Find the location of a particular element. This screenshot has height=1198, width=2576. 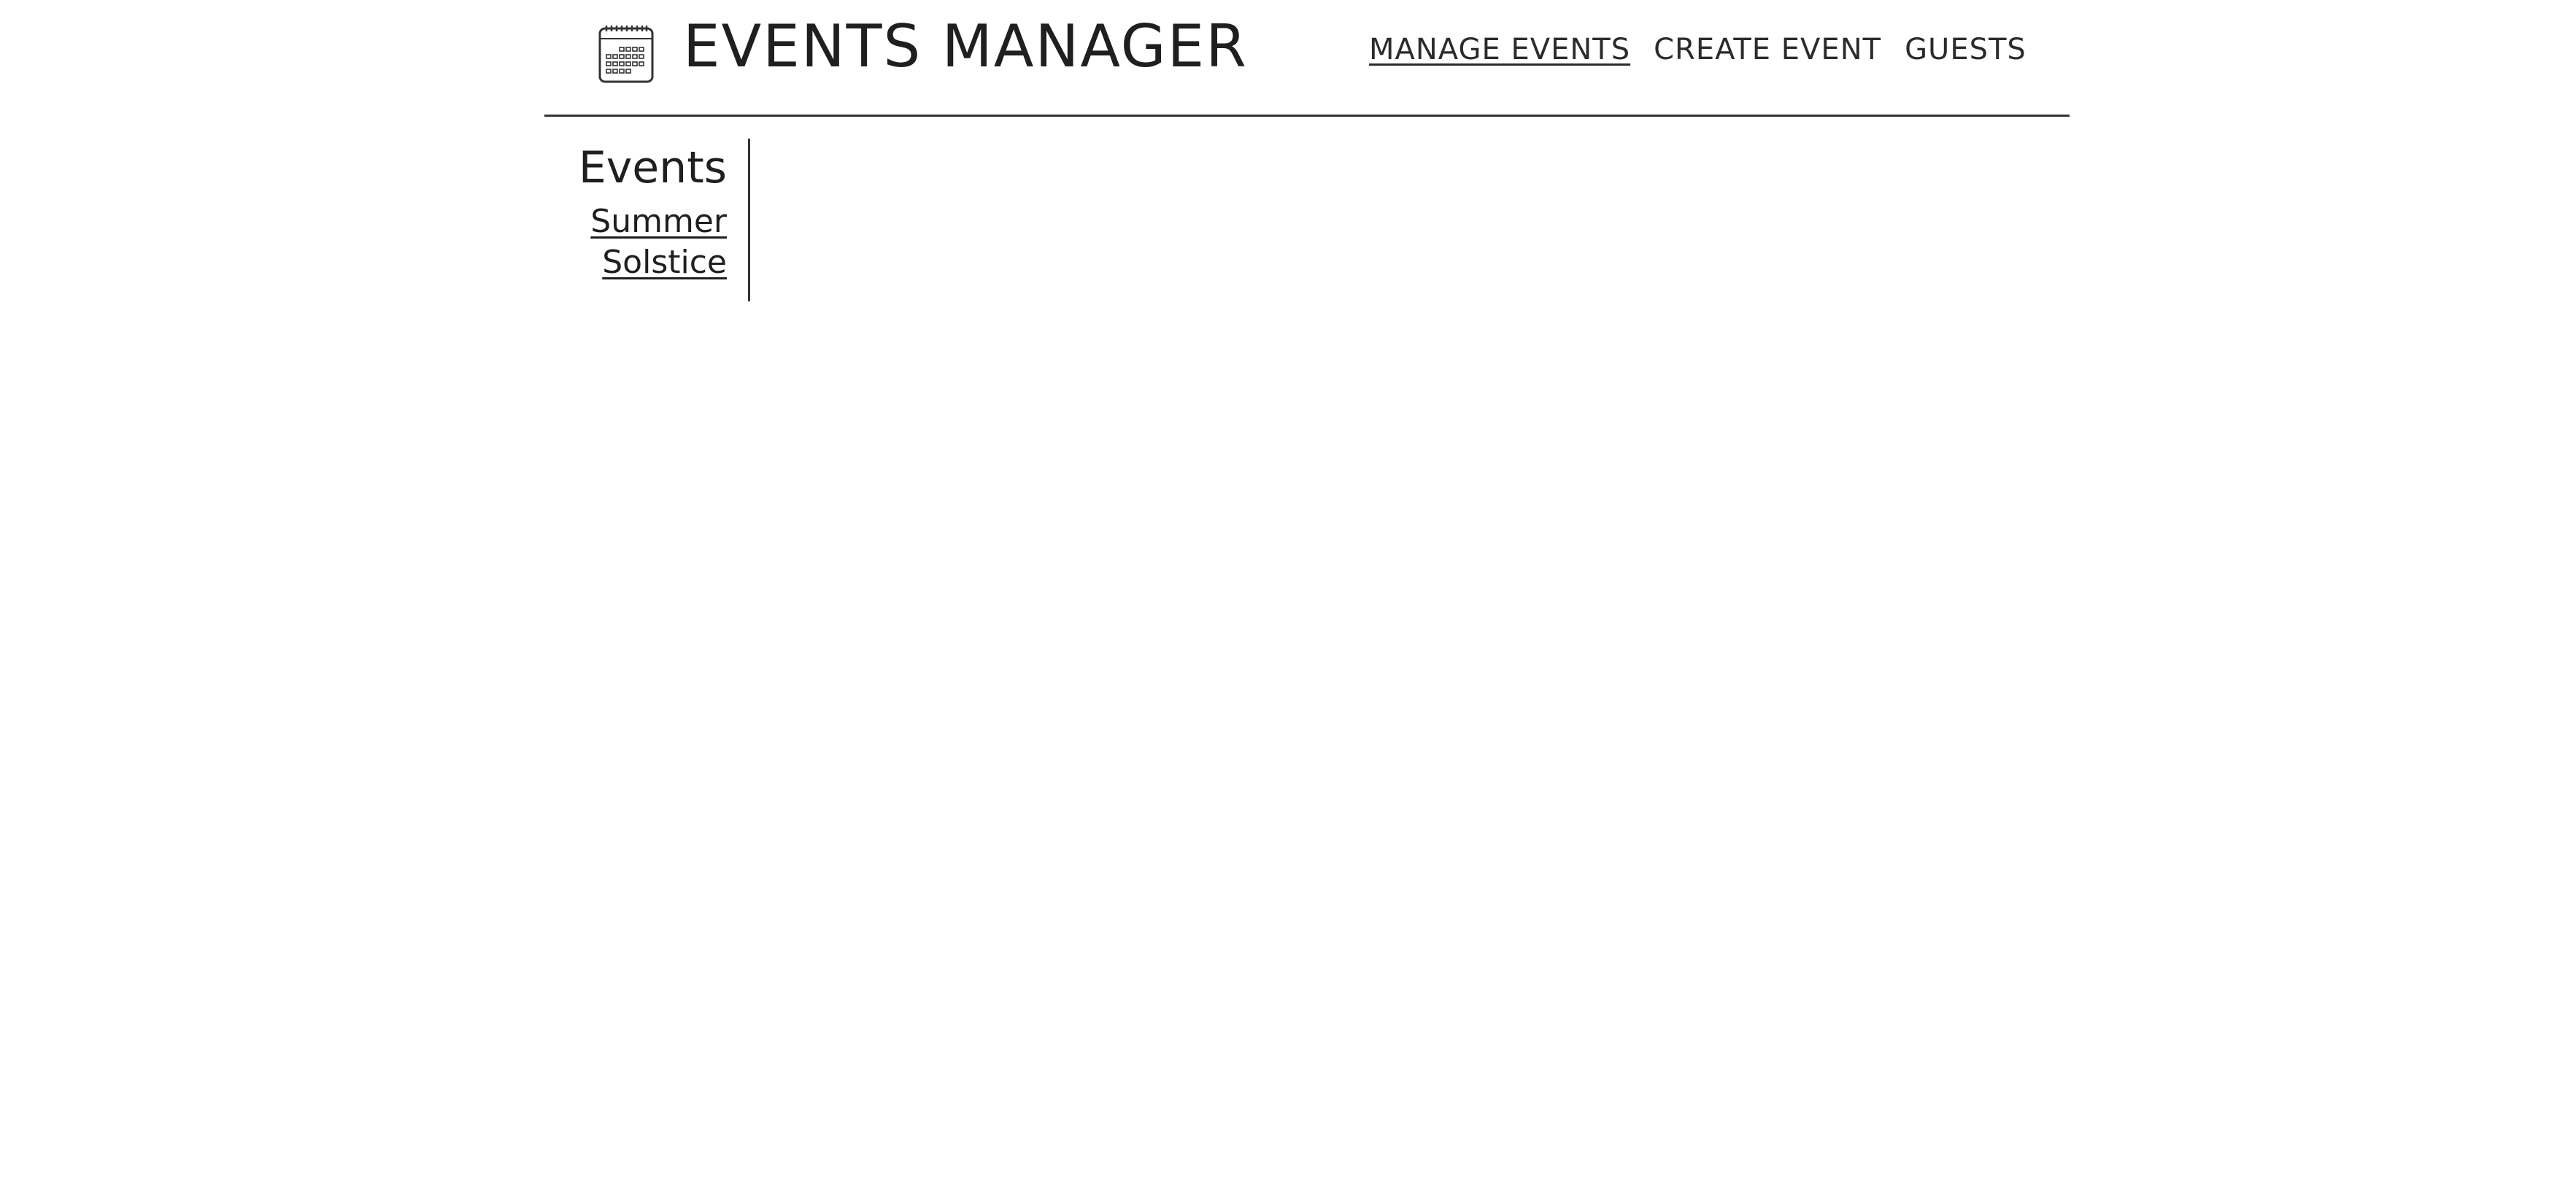

list-item: Summer Solstice is located at coordinates (635, 242).